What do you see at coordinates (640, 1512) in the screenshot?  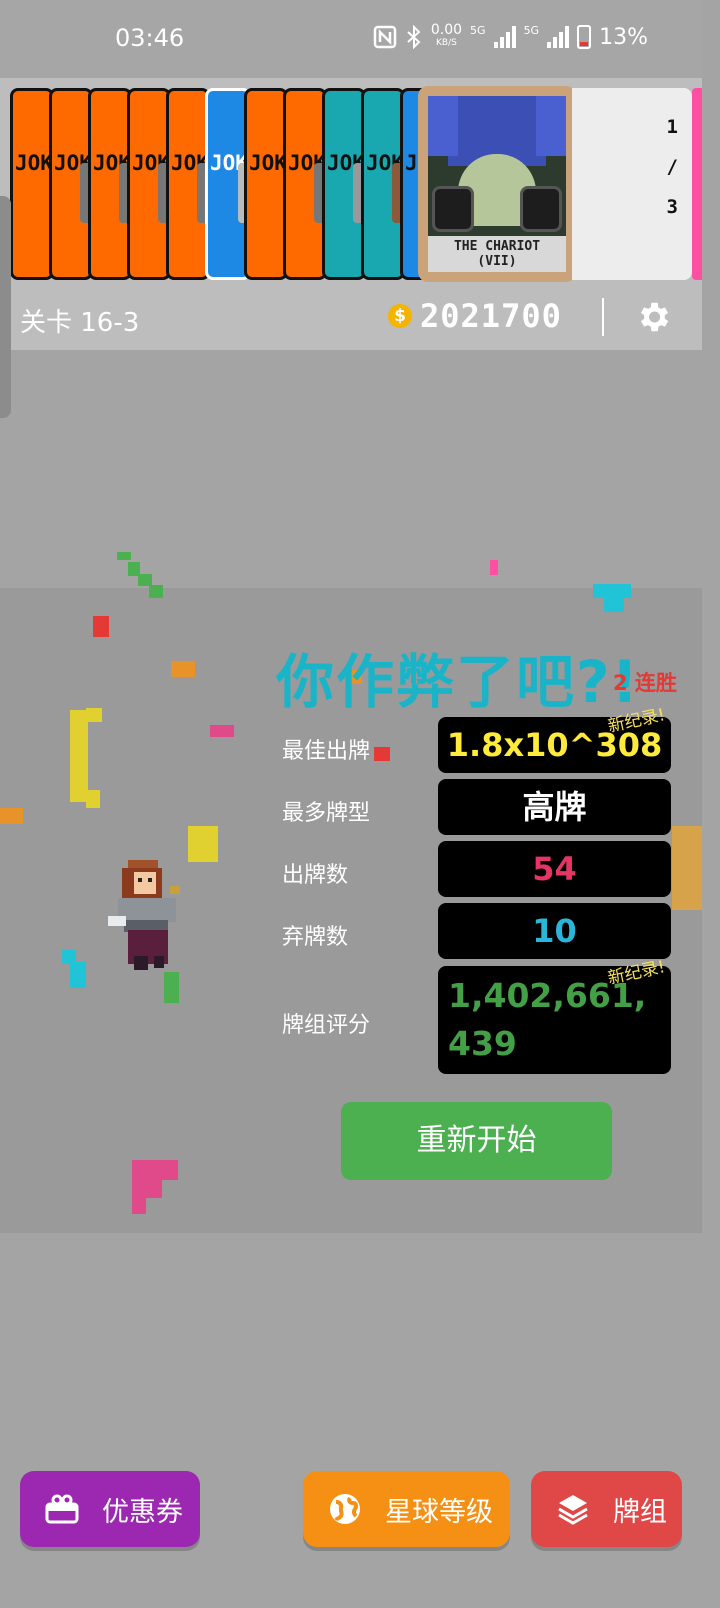 I see `deck-label: 牌组` at bounding box center [640, 1512].